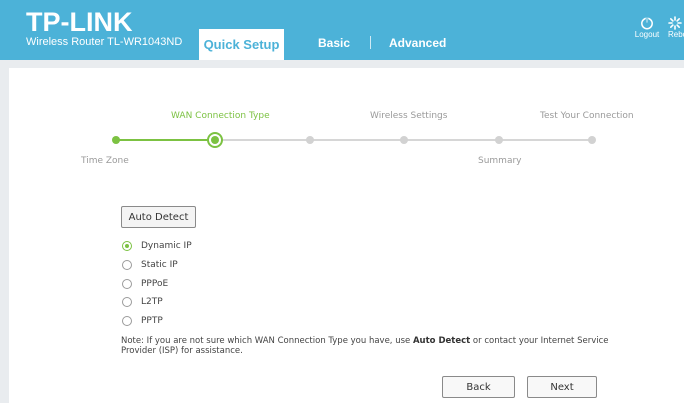 The image size is (684, 403). What do you see at coordinates (587, 116) in the screenshot?
I see `step-label-test-your-connection: Test Your Connection` at bounding box center [587, 116].